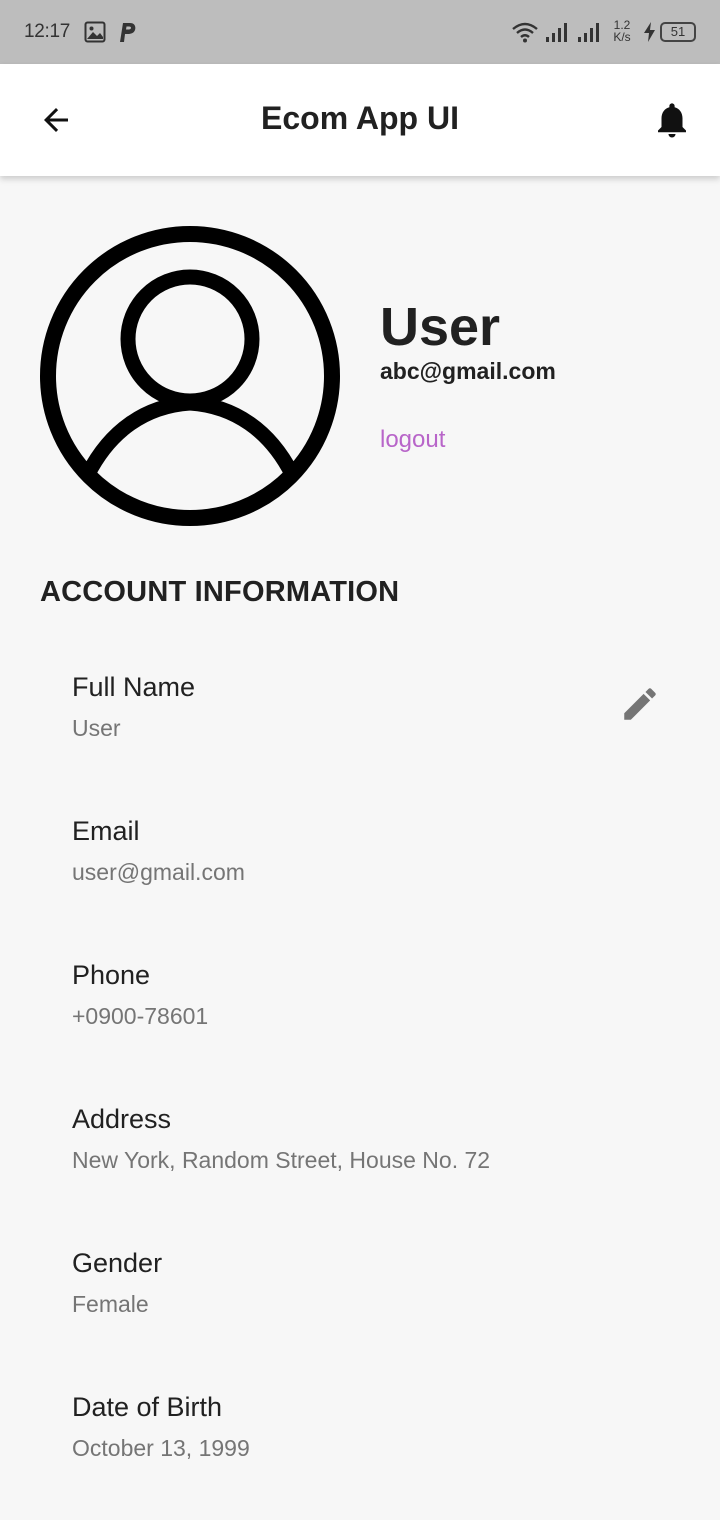 Image resolution: width=720 pixels, height=1520 pixels. Describe the element at coordinates (117, 1263) in the screenshot. I see `info-label: Gender` at that location.